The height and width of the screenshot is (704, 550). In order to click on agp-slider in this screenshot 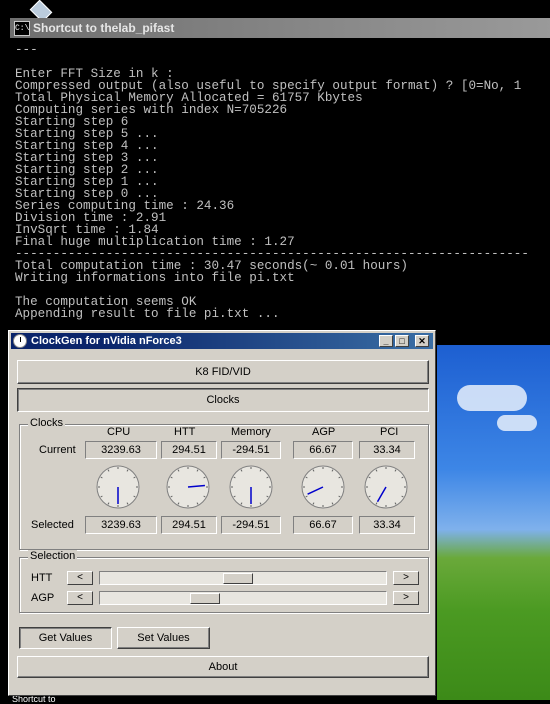, I will do `click(243, 598)`.